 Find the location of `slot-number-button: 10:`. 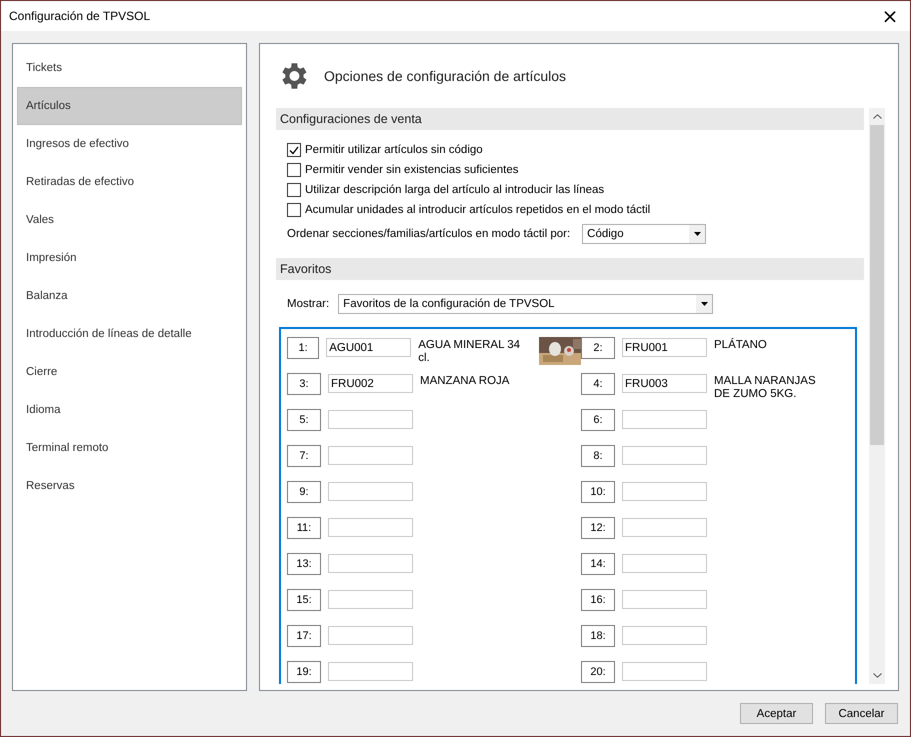

slot-number-button: 10: is located at coordinates (598, 492).